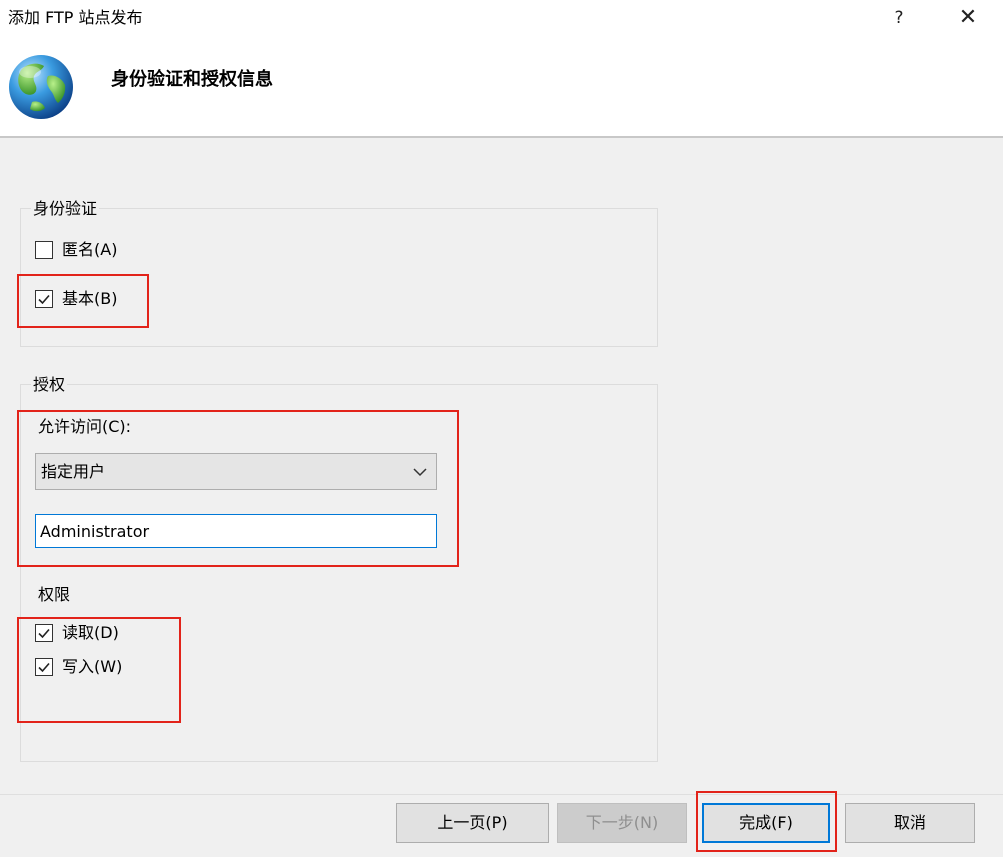  Describe the element at coordinates (501, 18) in the screenshot. I see `title-bar: 添加 FTP 站点发布 ? ✕` at that location.